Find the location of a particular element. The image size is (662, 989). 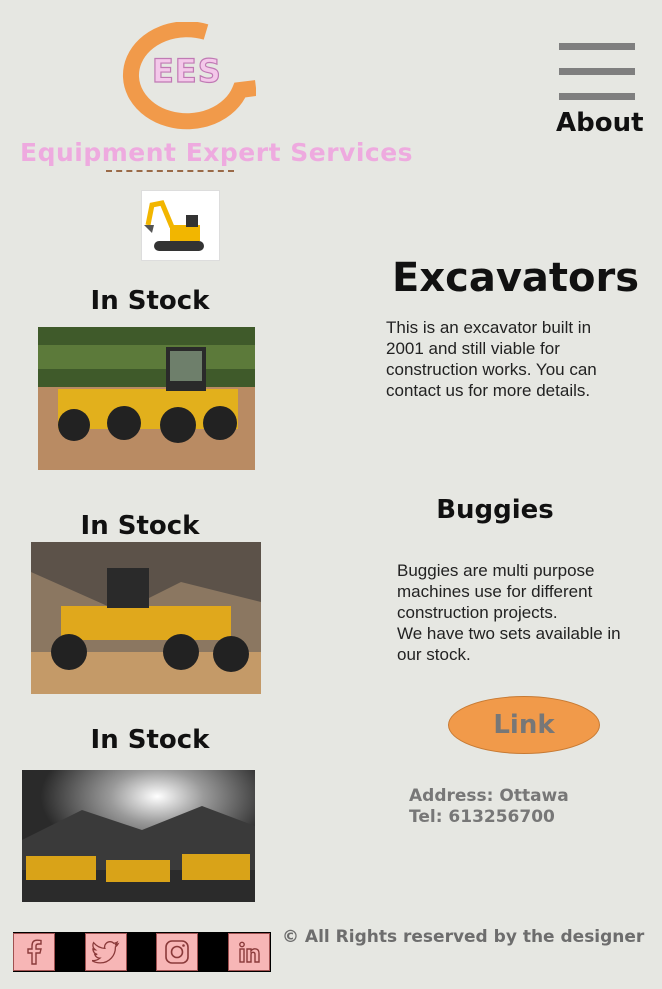

link-button: Link is located at coordinates (524, 725).